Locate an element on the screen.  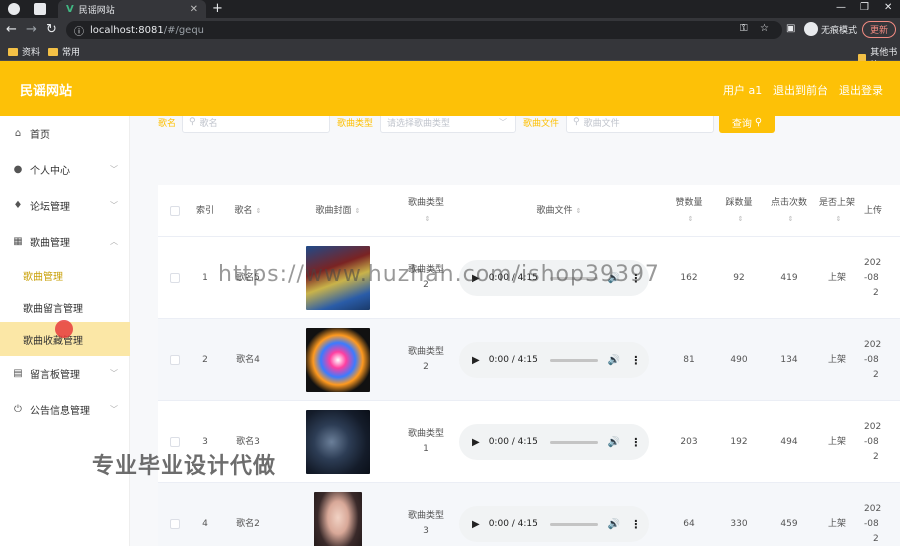
cell-type: 歌曲类型 1 is located at coordinates (426, 442).